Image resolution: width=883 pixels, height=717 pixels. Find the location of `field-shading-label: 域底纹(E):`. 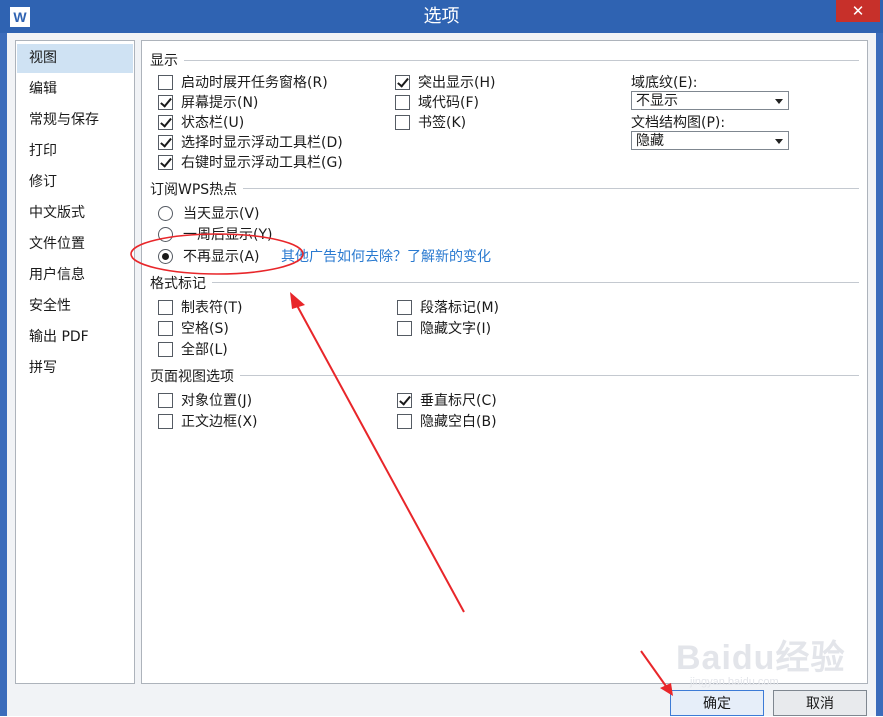

field-shading-label: 域底纹(E): is located at coordinates (664, 83).